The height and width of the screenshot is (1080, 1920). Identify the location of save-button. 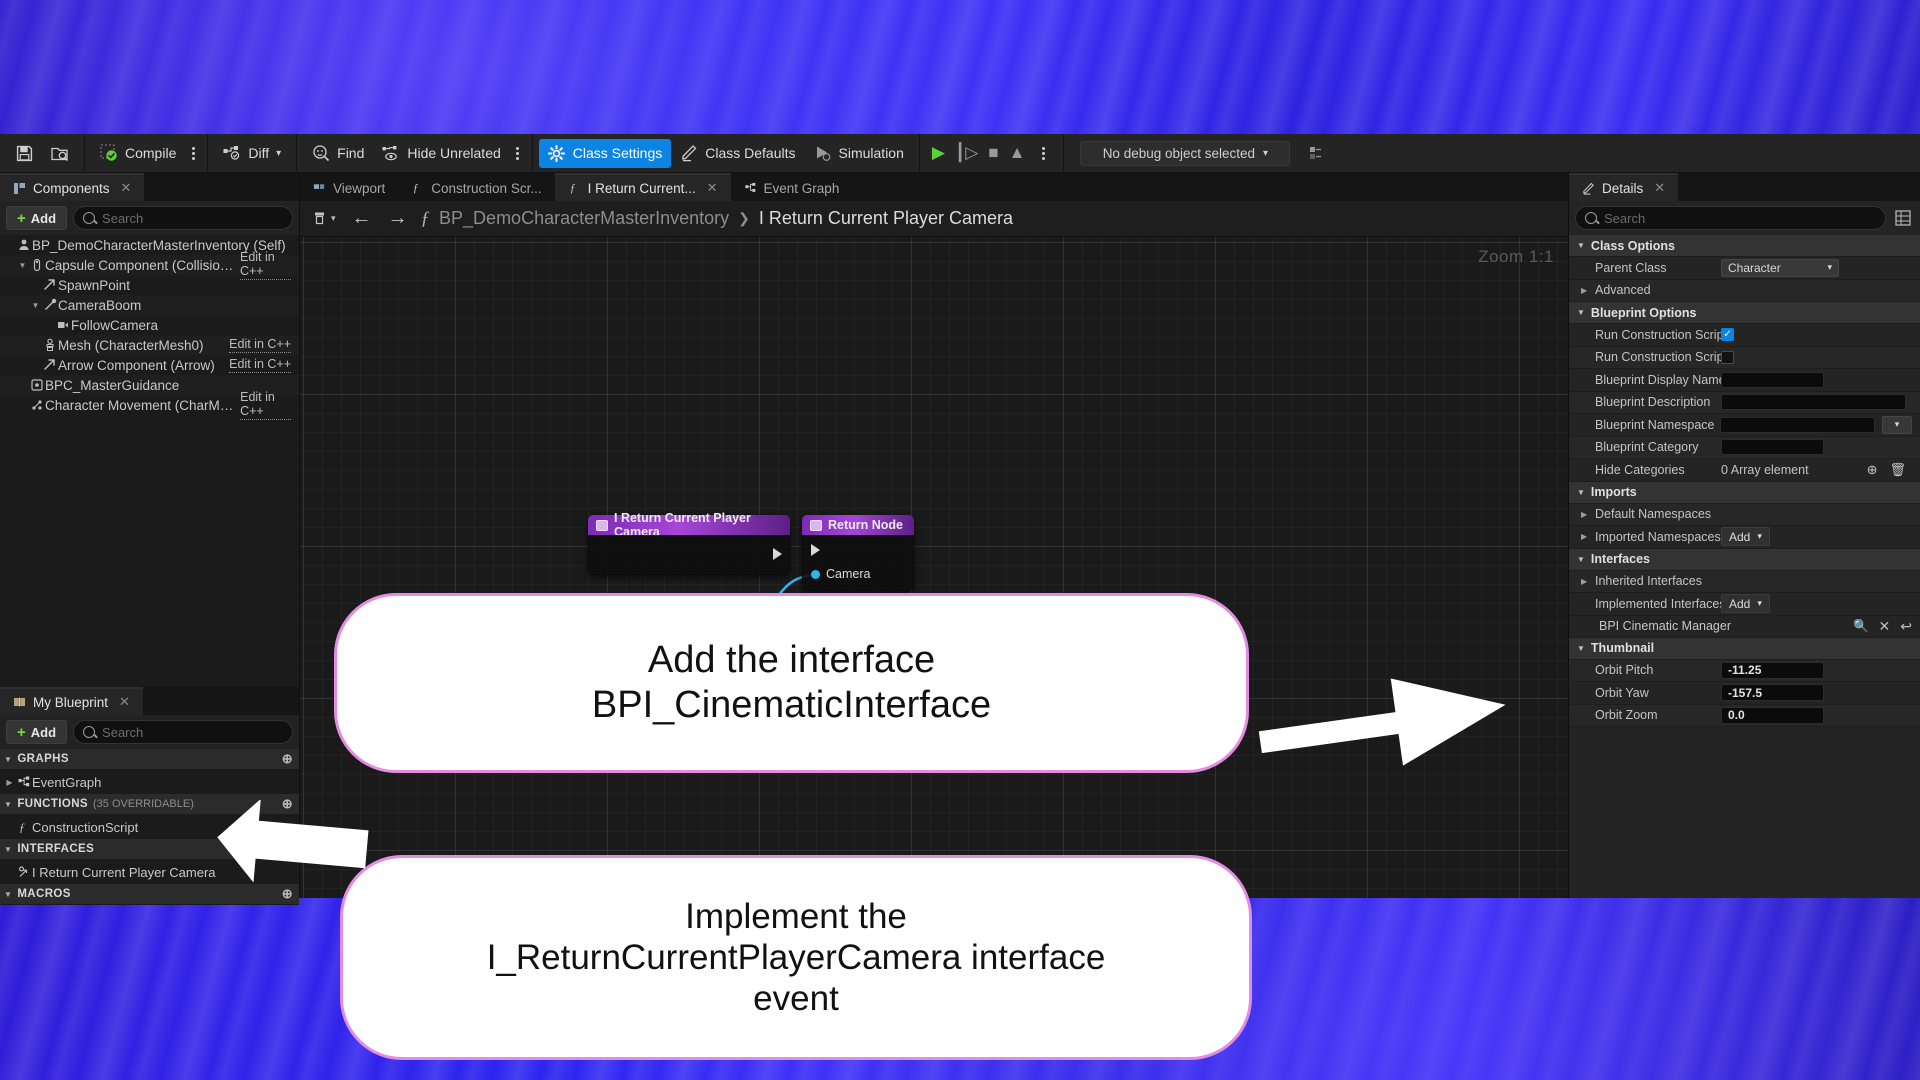
(24, 153).